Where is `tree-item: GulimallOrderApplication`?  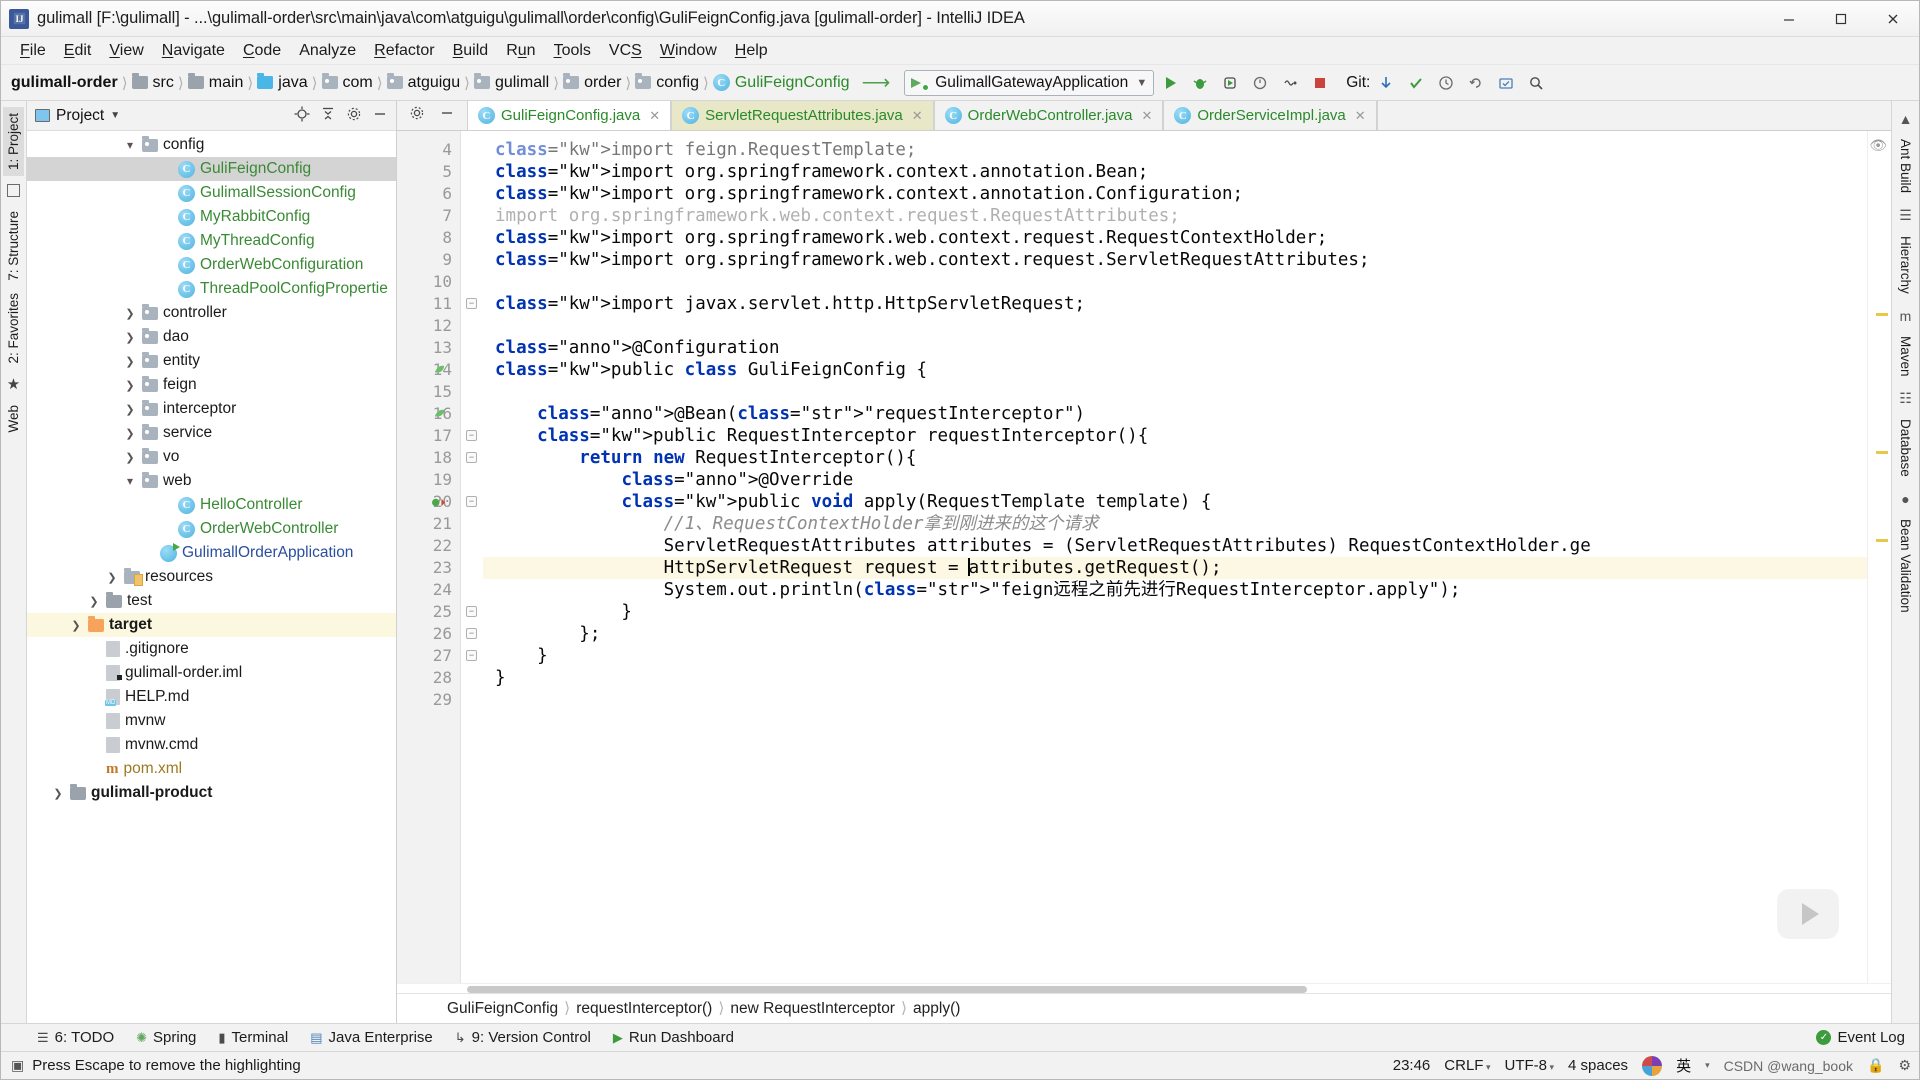 tree-item: GulimallOrderApplication is located at coordinates (211, 553).